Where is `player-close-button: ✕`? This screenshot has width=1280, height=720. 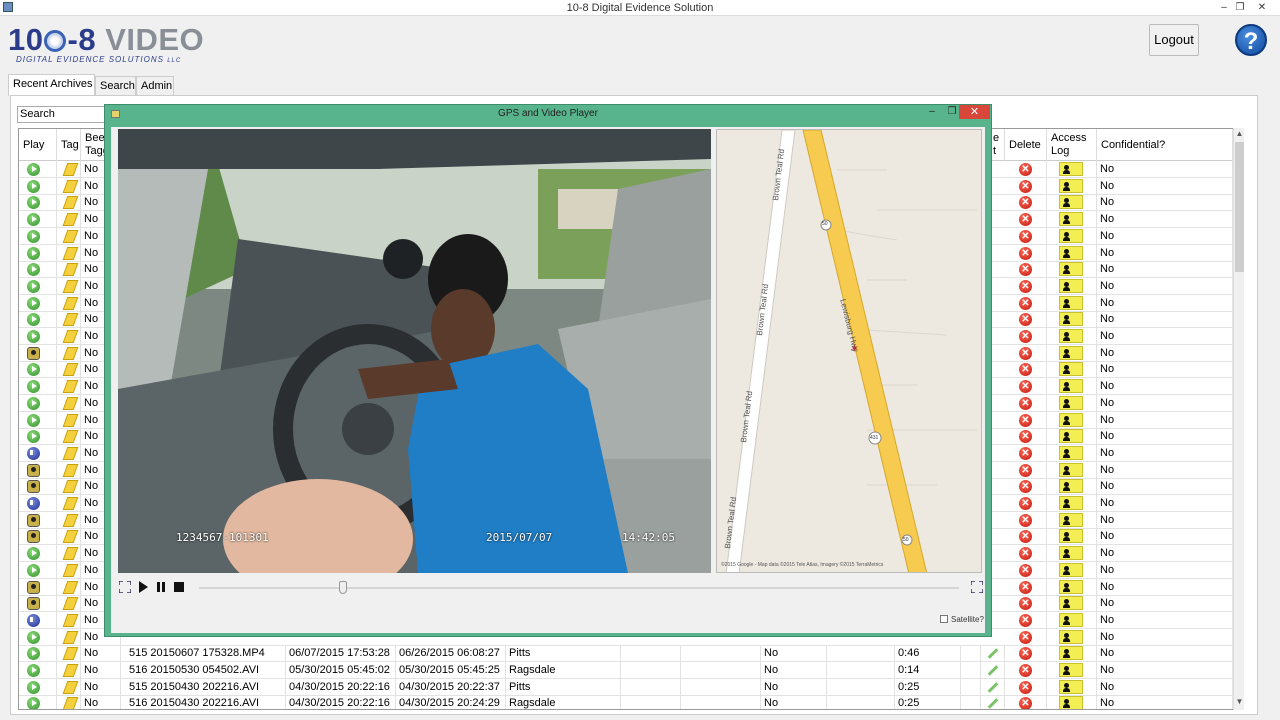
player-close-button: ✕ is located at coordinates (974, 112).